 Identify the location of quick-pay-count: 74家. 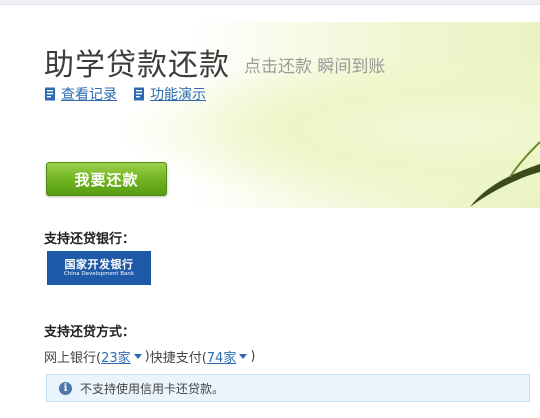
(222, 356).